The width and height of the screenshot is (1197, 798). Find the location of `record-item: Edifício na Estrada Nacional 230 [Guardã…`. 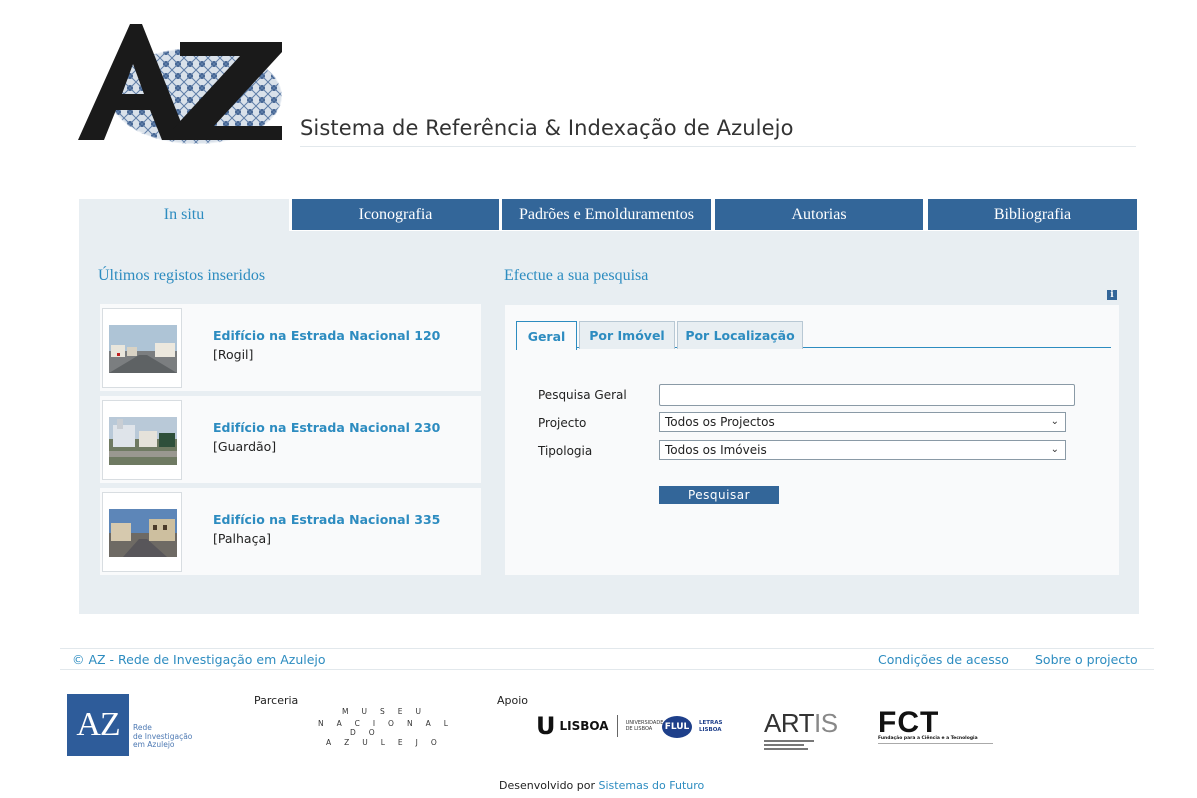

record-item: Edifício na Estrada Nacional 230 [Guardã… is located at coordinates (290, 439).